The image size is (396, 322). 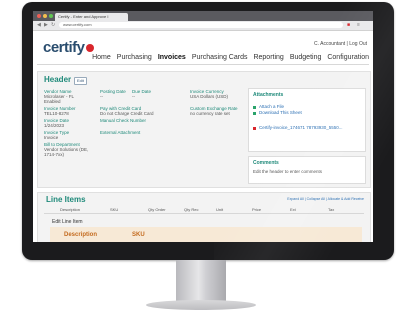 What do you see at coordinates (256, 209) in the screenshot?
I see `col-price: Price` at bounding box center [256, 209].